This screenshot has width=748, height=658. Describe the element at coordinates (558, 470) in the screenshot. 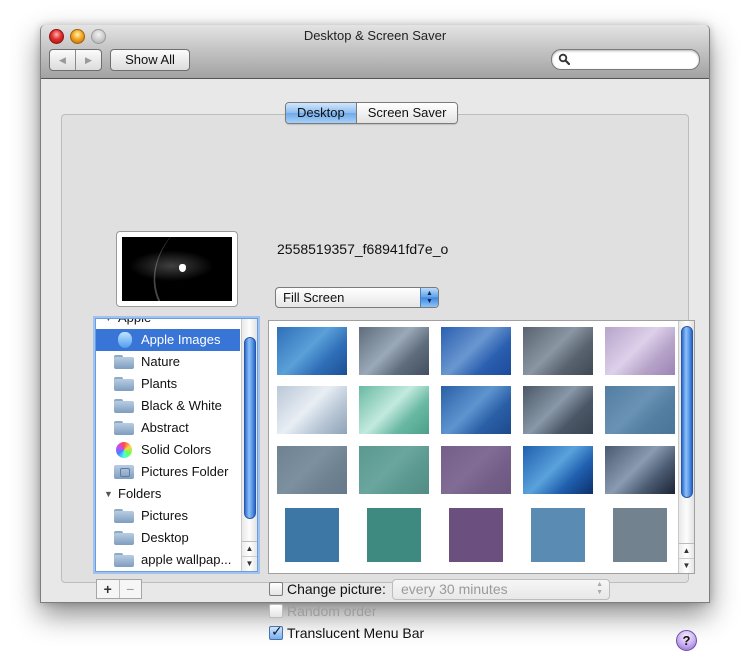

I see `wallpaper-thumbnail-aqua-blue-dark` at that location.